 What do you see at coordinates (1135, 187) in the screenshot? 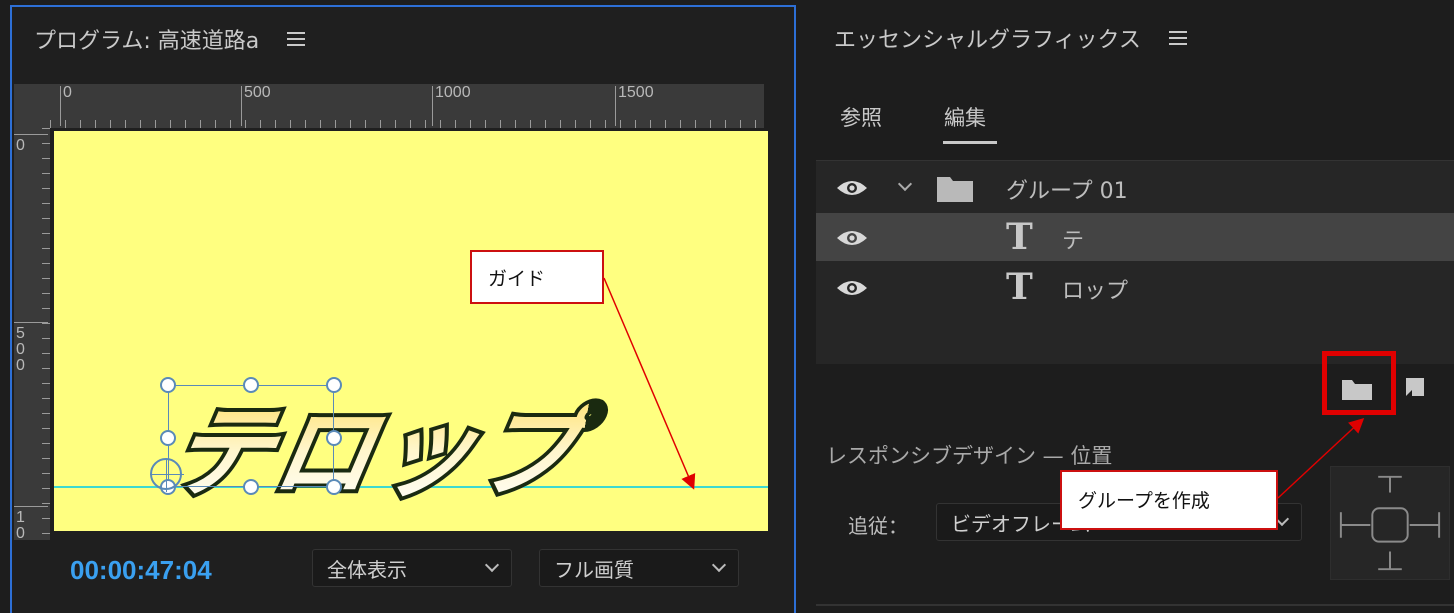
I see `layer-row-group: グループ 01` at bounding box center [1135, 187].